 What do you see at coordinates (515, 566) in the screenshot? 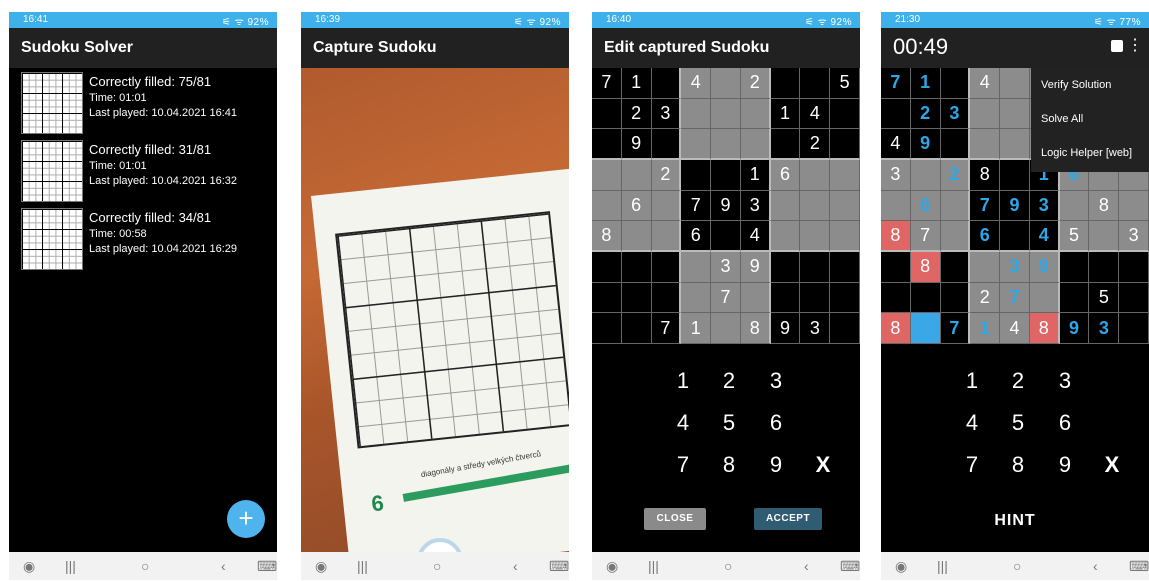
I see `back-icon: ‹` at bounding box center [515, 566].